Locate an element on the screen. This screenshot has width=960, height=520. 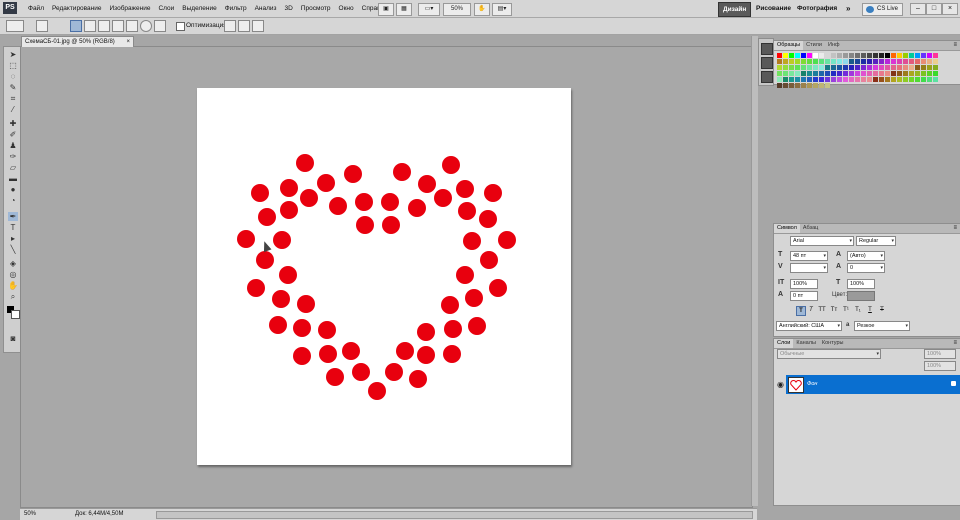
faux-italic-icon: T is located at coordinates (811, 310).